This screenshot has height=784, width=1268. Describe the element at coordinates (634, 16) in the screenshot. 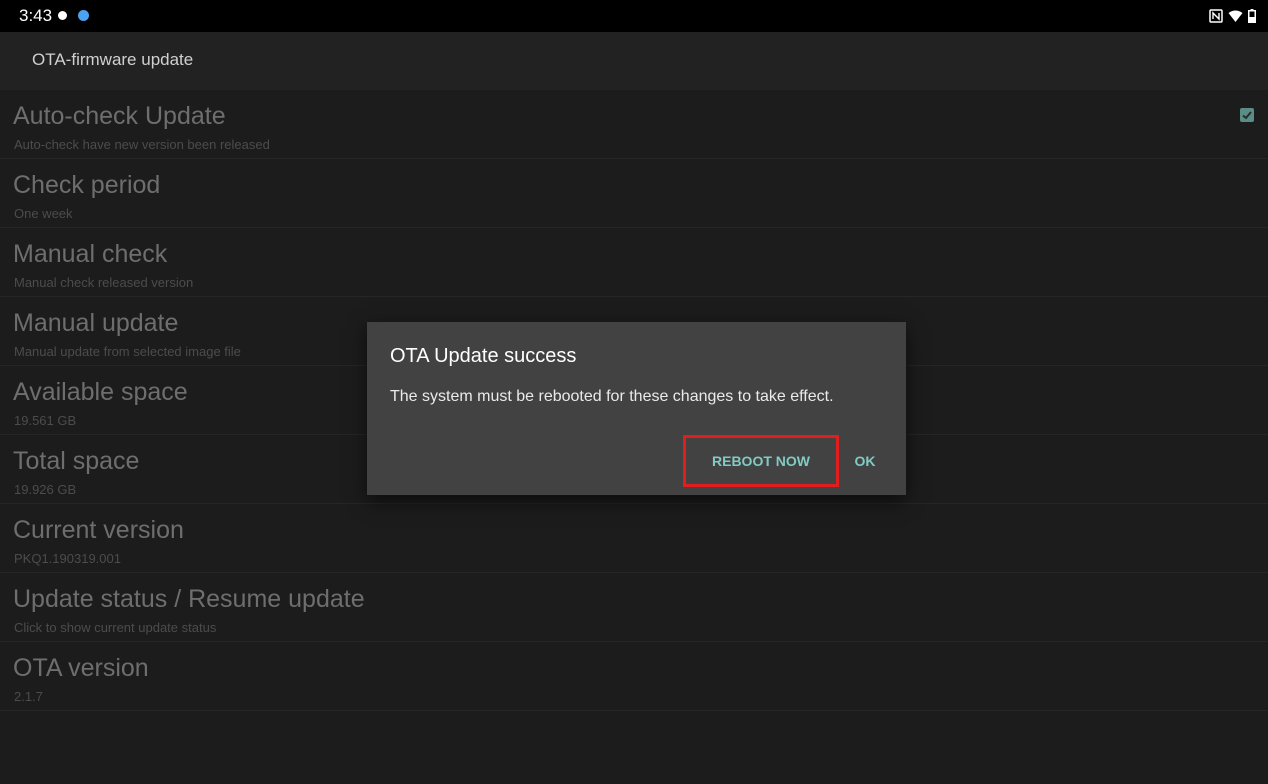

I see `status-bar: 3:43` at that location.